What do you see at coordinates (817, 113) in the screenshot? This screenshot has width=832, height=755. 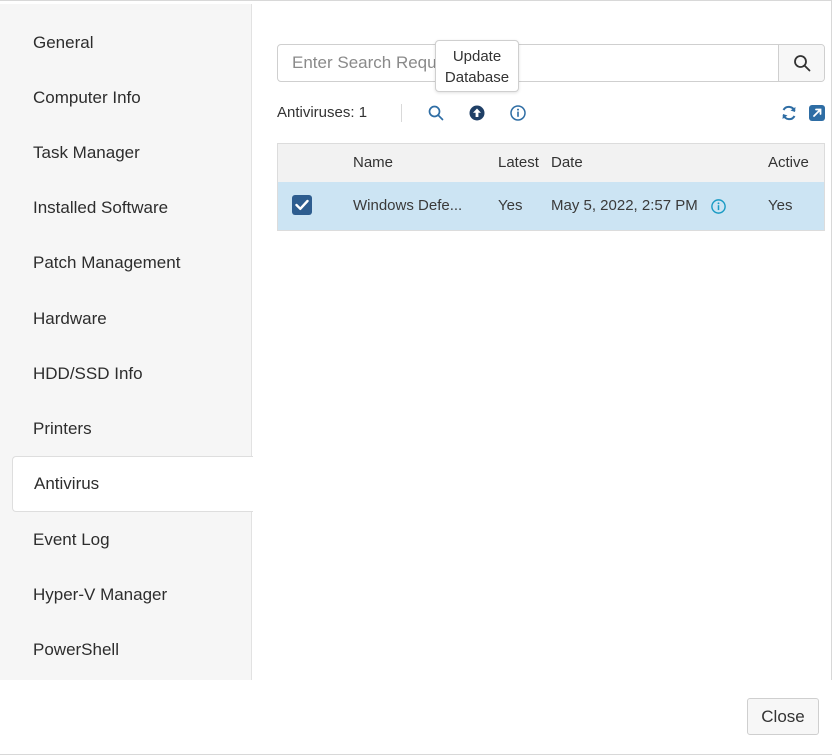 I see `external-link-icon` at bounding box center [817, 113].